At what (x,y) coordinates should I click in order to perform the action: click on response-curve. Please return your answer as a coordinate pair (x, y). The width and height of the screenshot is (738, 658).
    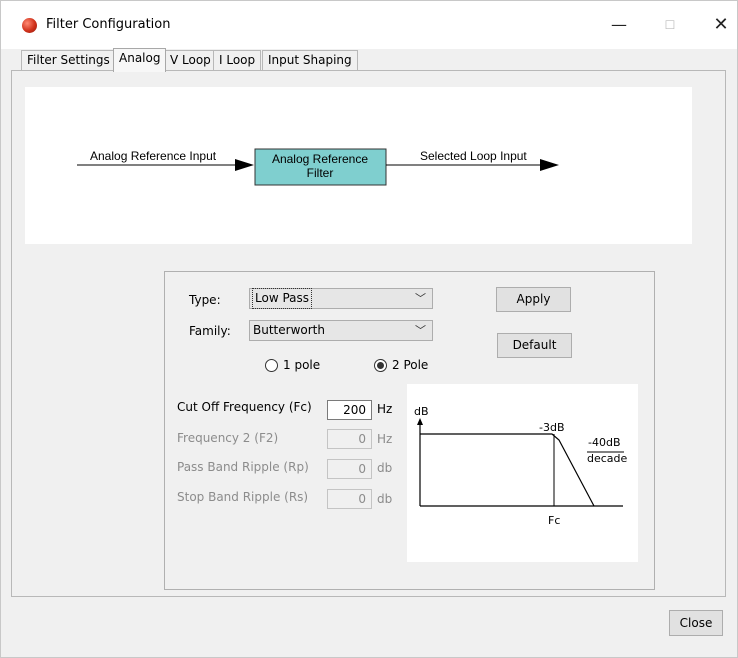
    Looking at the image, I should click on (507, 470).